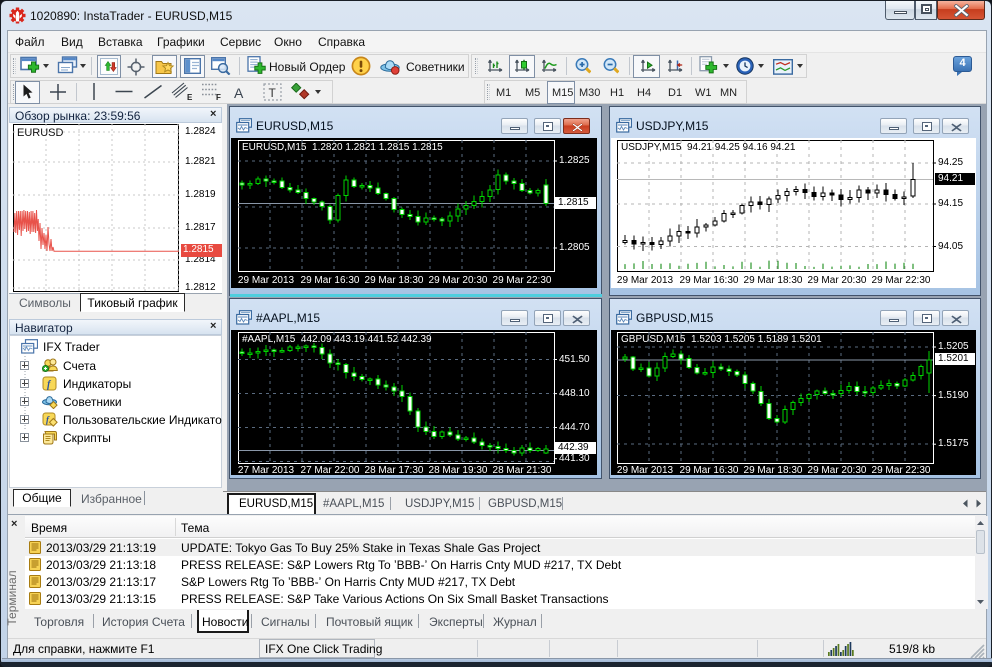 Image resolution: width=992 pixels, height=667 pixels. Describe the element at coordinates (218, 97) in the screenshot. I see `svg-text: F` at that location.